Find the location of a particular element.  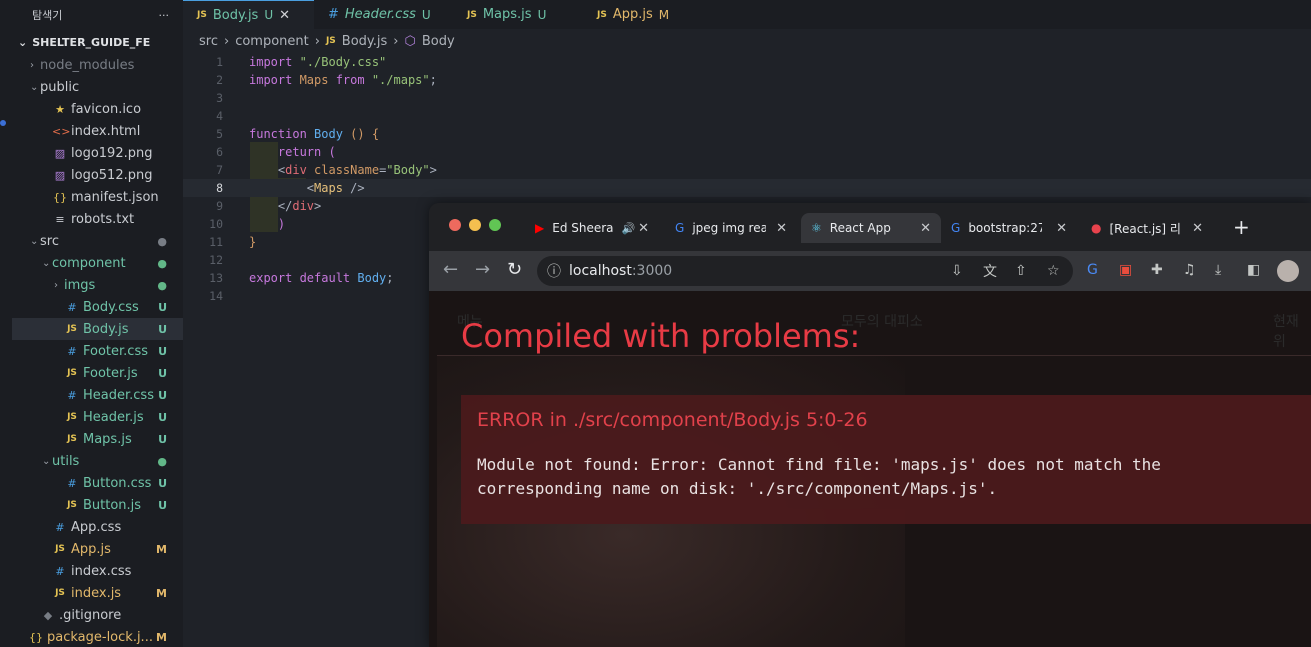

line-number: 7 is located at coordinates (219, 170).